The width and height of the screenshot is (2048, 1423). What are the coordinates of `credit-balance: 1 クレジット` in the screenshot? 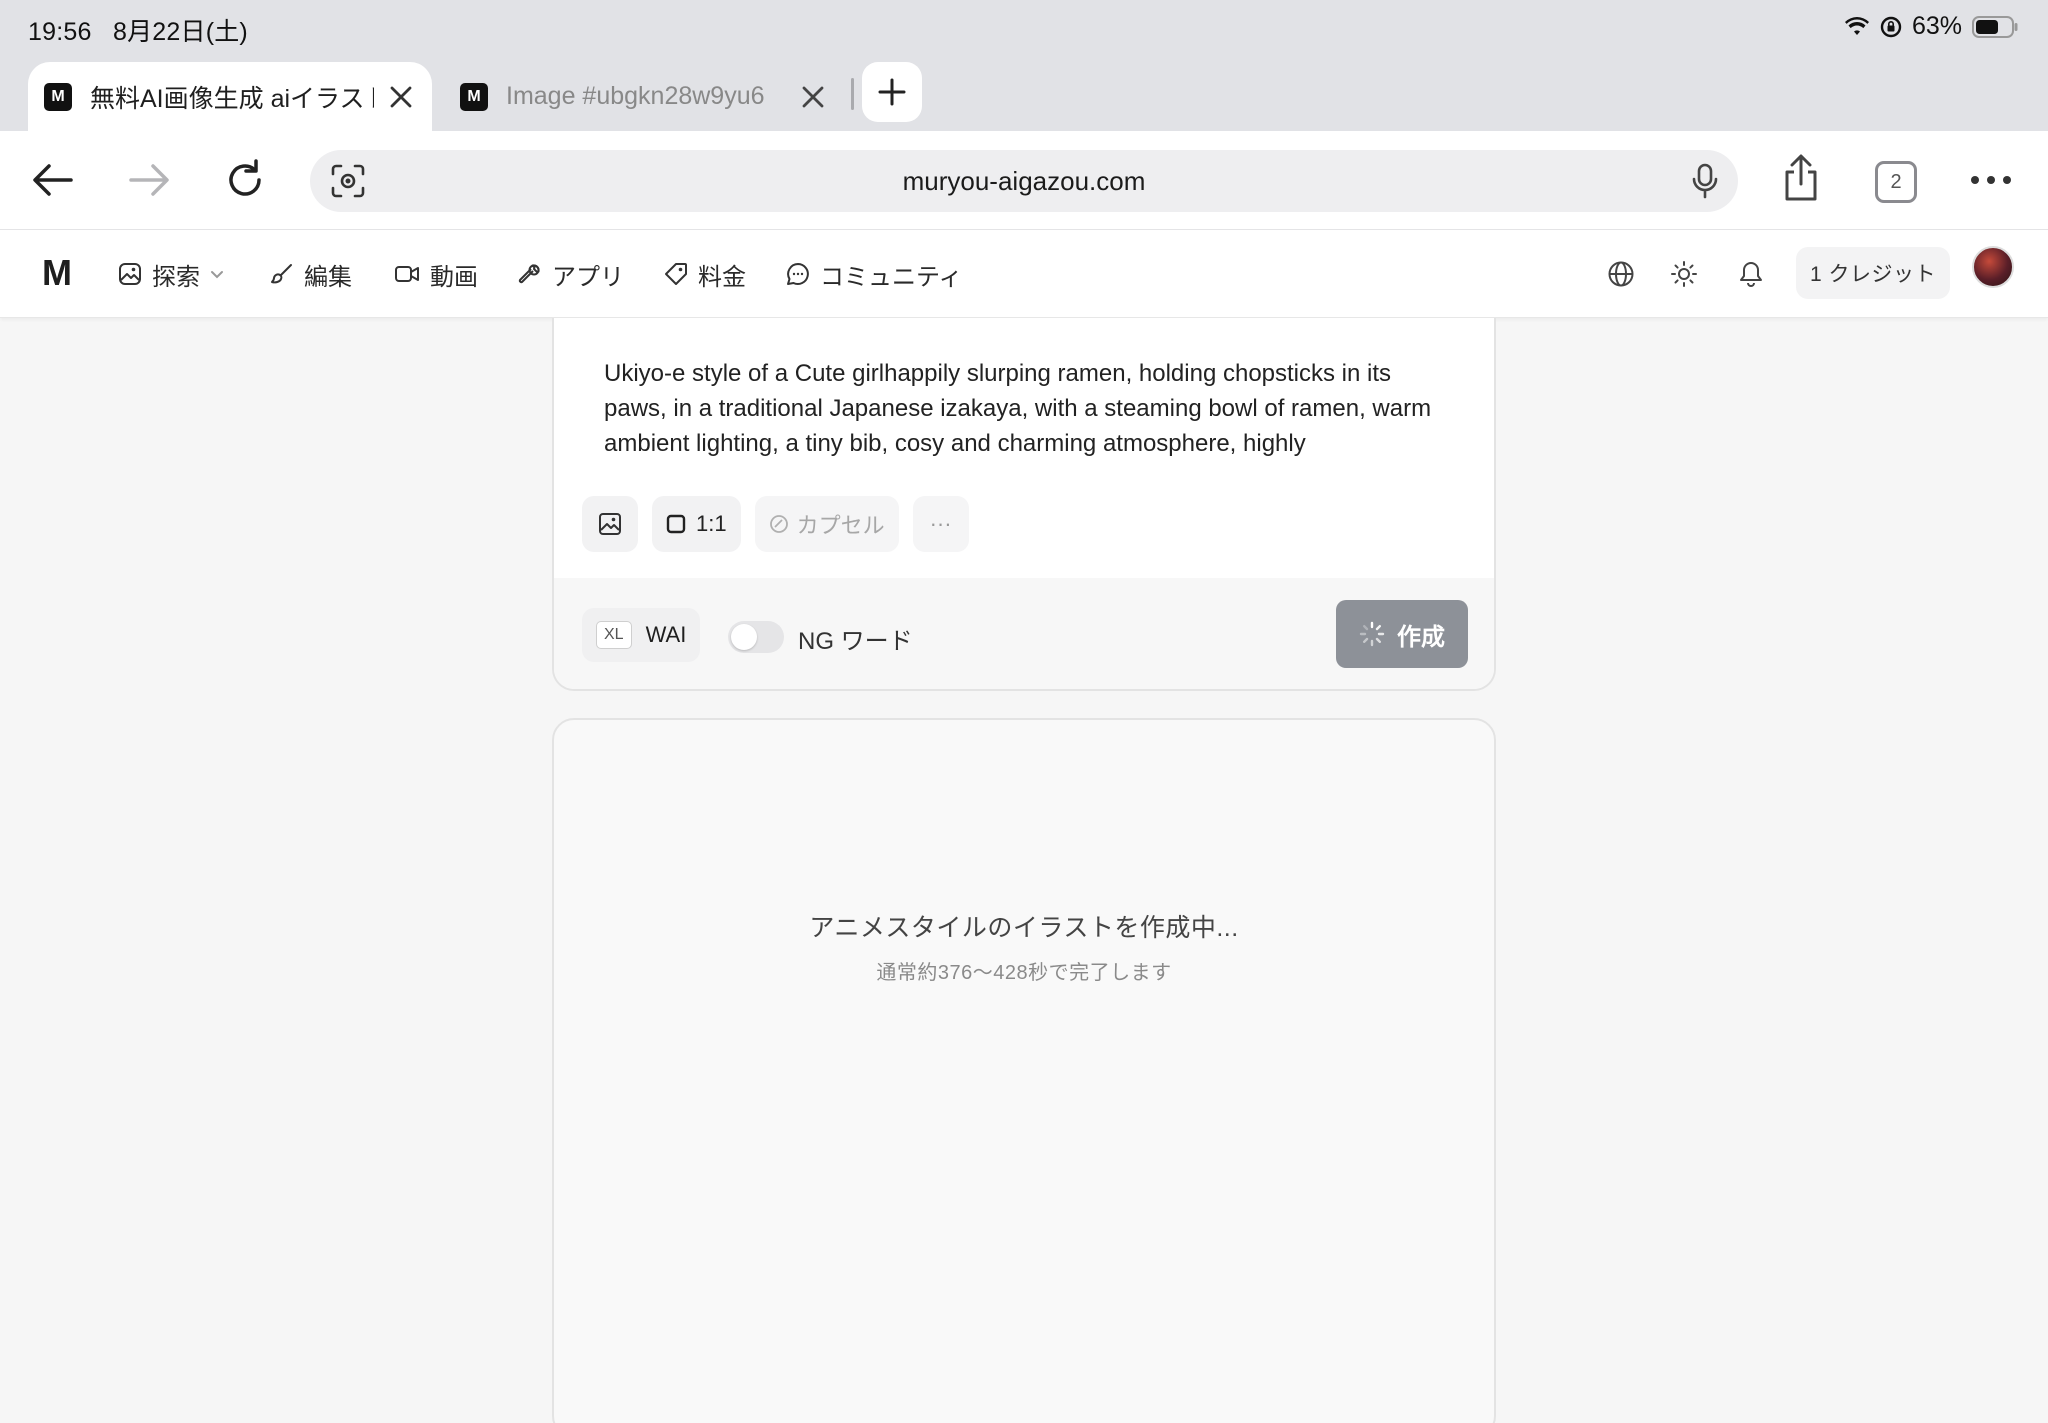 It's located at (1873, 273).